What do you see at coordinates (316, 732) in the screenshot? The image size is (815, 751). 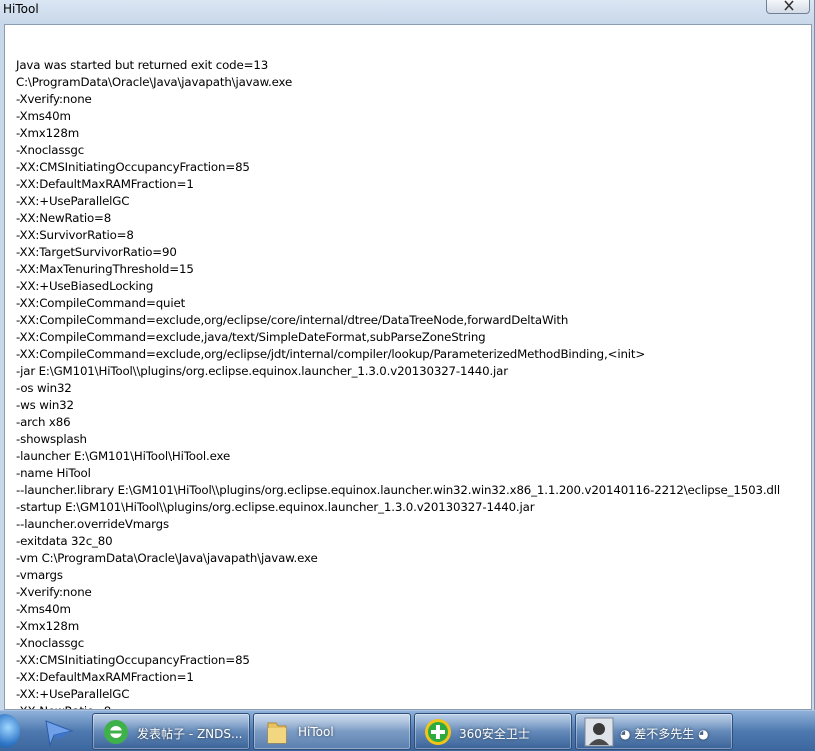 I see `taskbar-button-label: HiTool` at bounding box center [316, 732].